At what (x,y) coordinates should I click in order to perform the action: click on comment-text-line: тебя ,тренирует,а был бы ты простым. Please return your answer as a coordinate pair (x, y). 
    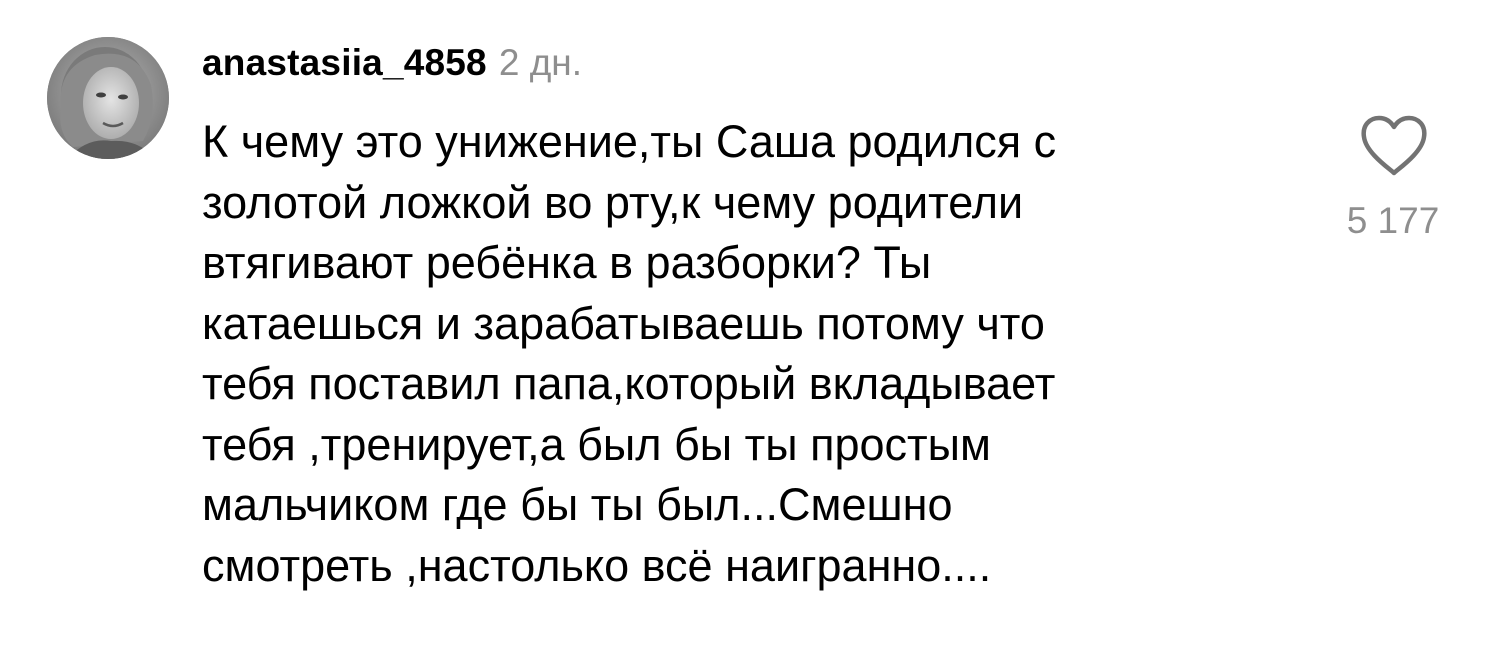
    Looking at the image, I should click on (596, 444).